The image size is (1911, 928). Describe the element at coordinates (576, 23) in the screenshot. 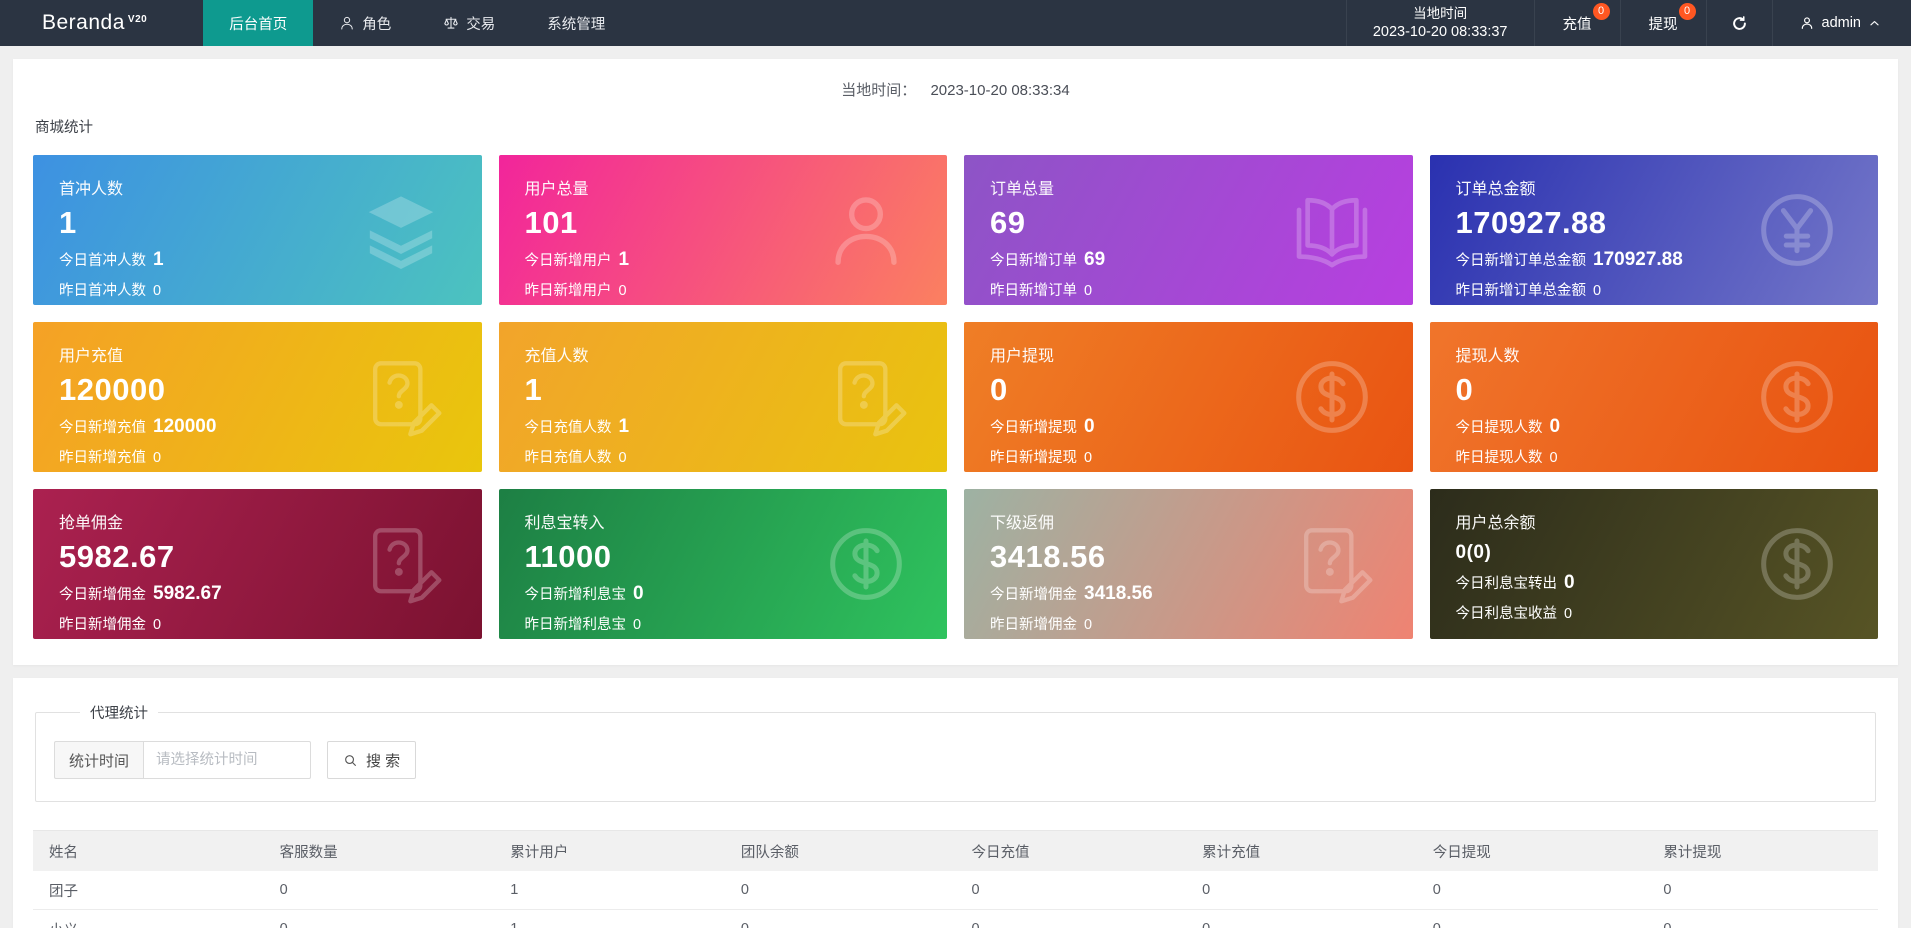

I see `nav-item-系统管理: 系统管理` at that location.